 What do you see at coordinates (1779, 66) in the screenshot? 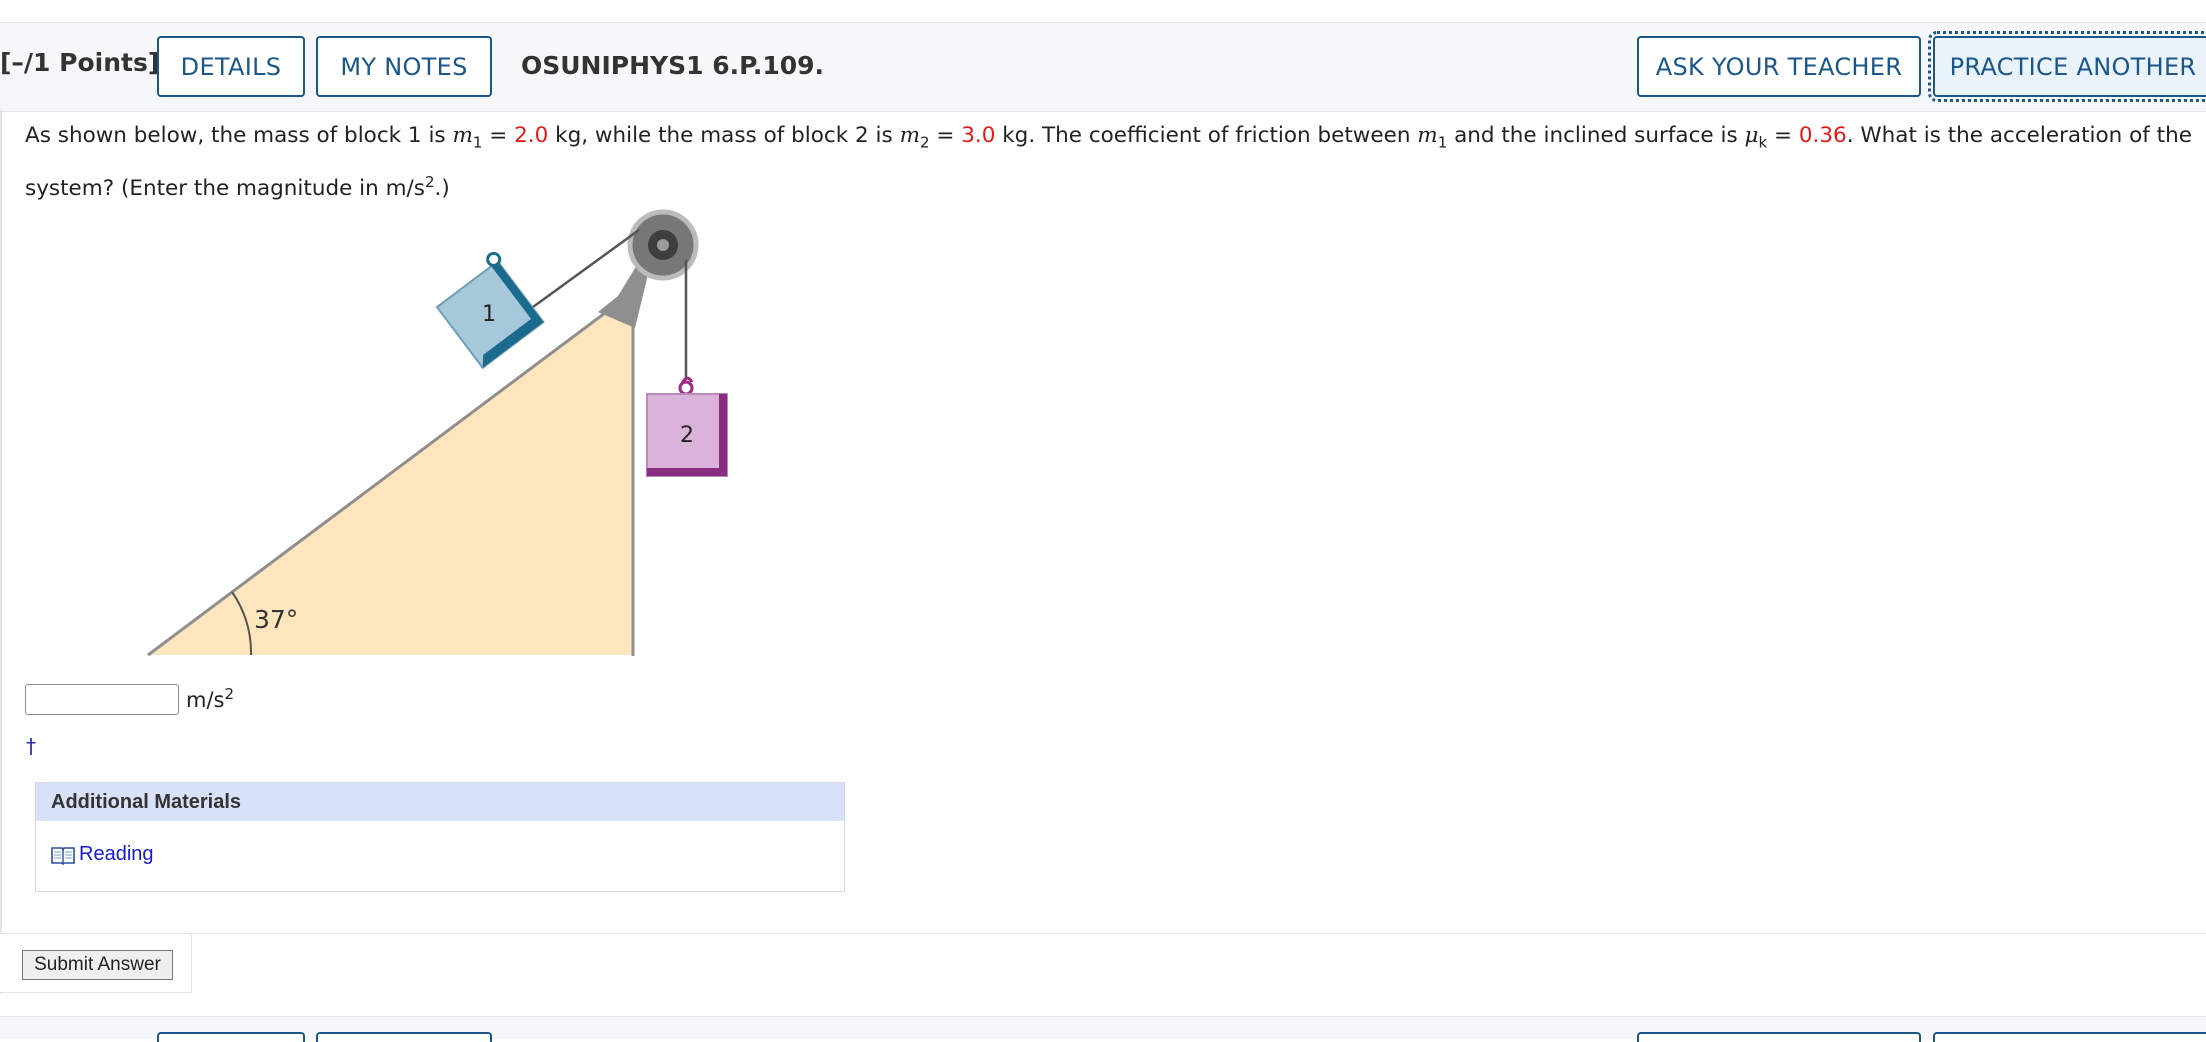
I see `ask-your-teacher-button: ASK YOUR TEACHER` at bounding box center [1779, 66].